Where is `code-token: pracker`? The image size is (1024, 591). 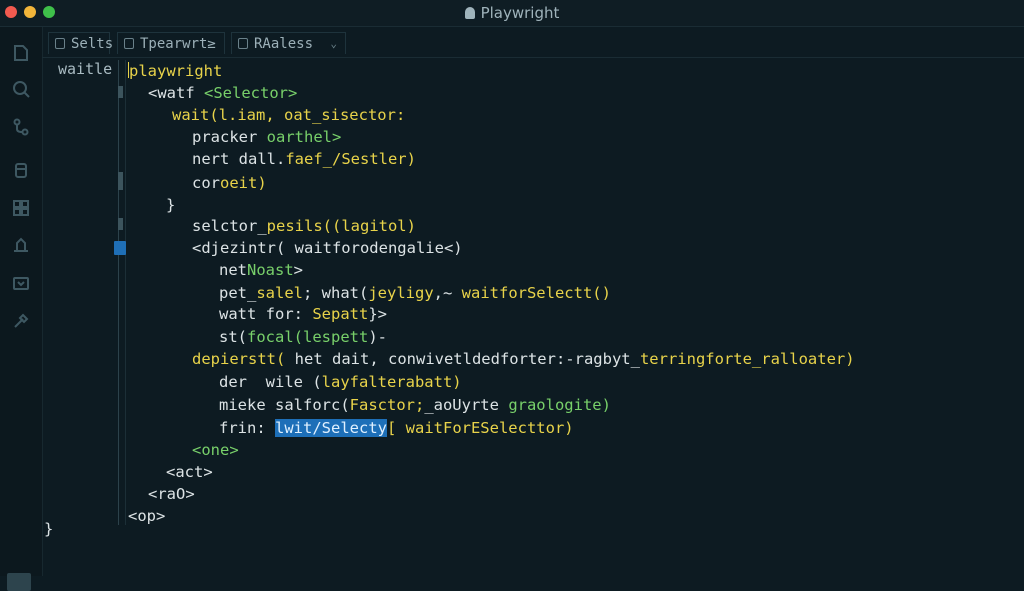 code-token: pracker is located at coordinates (229, 137).